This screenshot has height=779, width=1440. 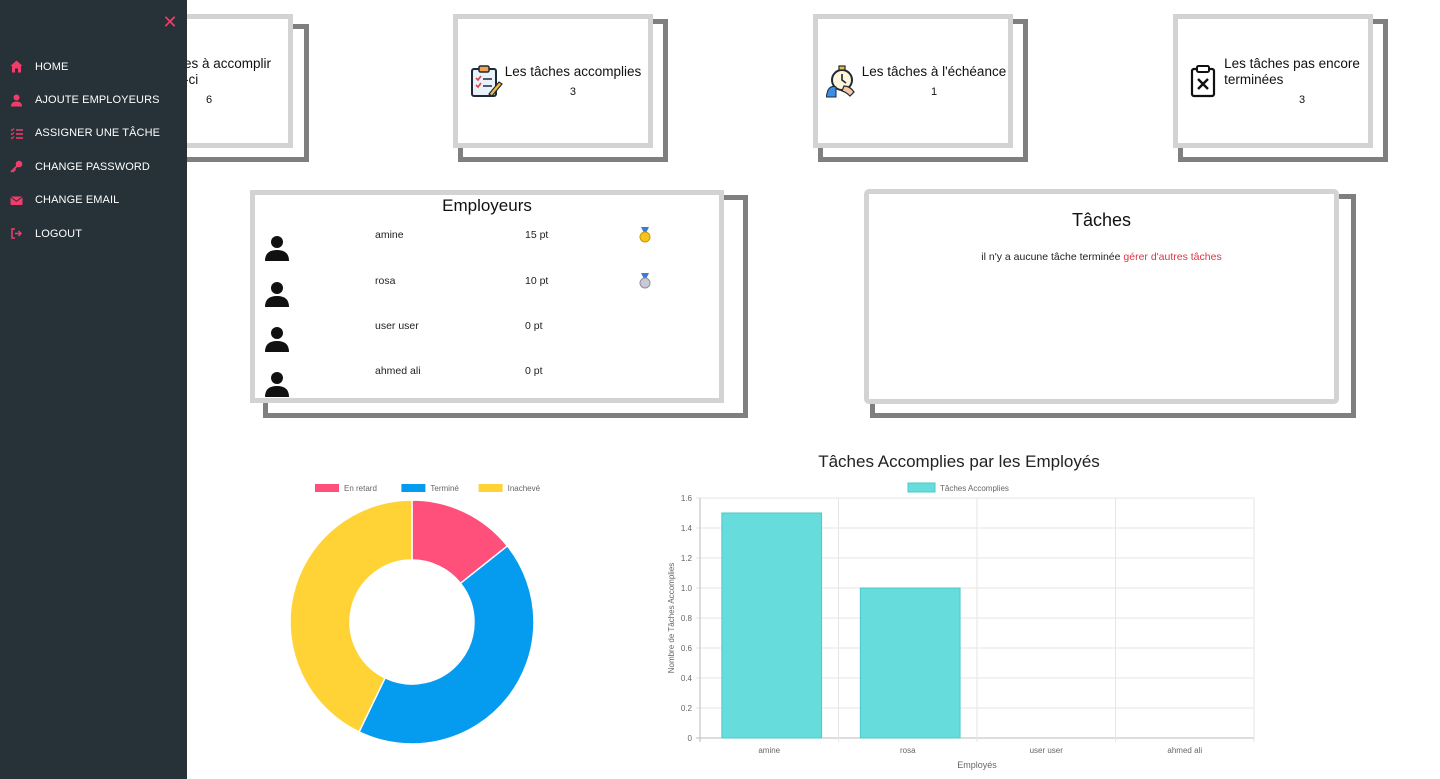 I want to click on clipboard-x-icon, so click(x=1203, y=81).